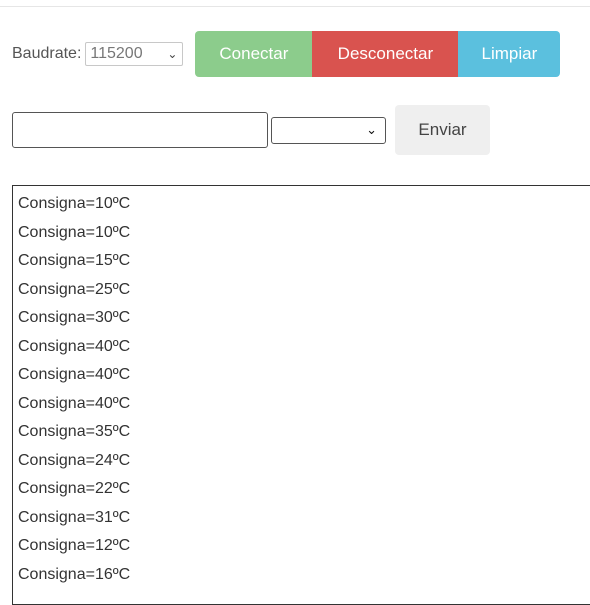 This screenshot has width=590, height=605. Describe the element at coordinates (295, 6) in the screenshot. I see `top-divider` at that location.